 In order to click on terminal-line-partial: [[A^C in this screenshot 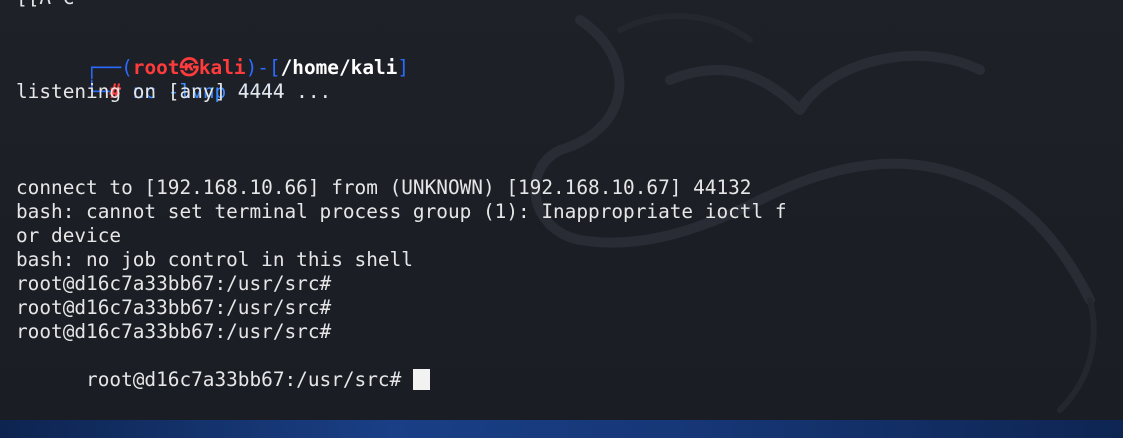, I will do `click(45, 5)`.